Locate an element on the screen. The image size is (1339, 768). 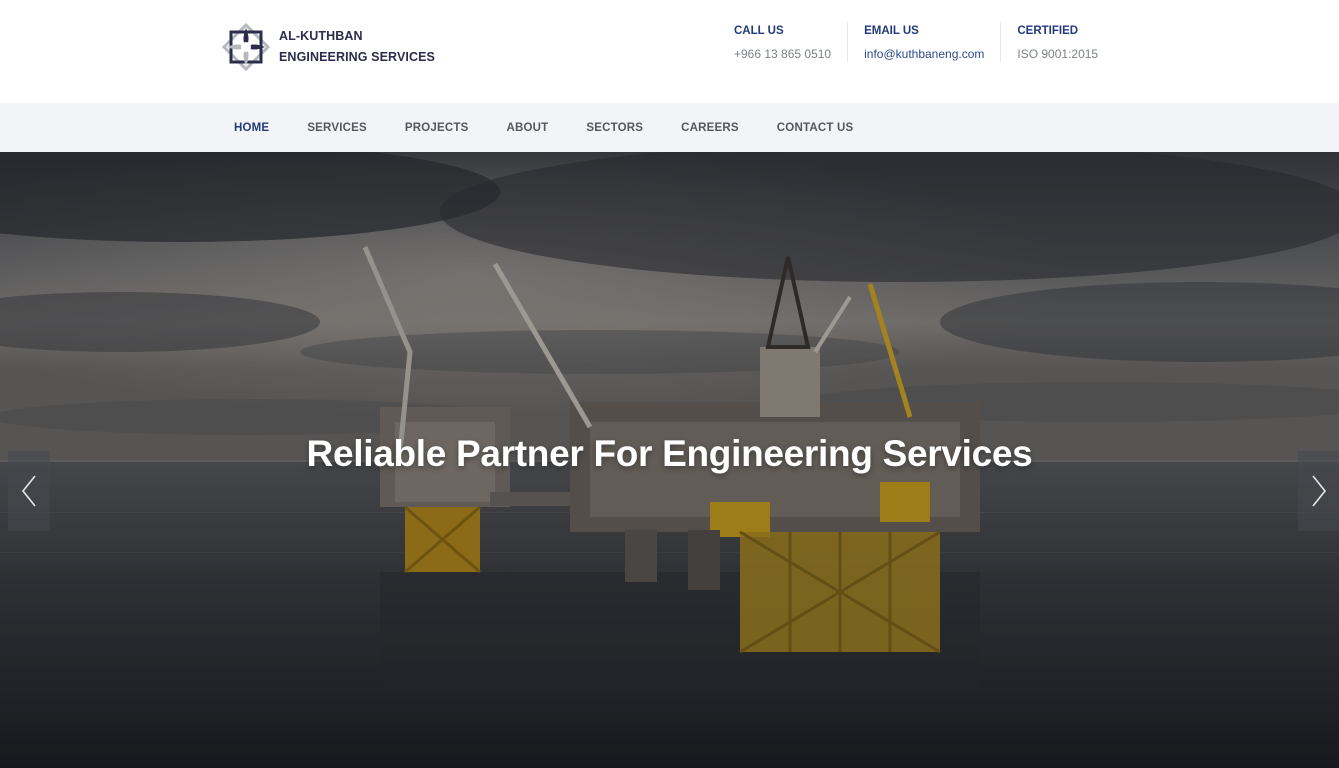
slider-prev-button is located at coordinates (29, 491).